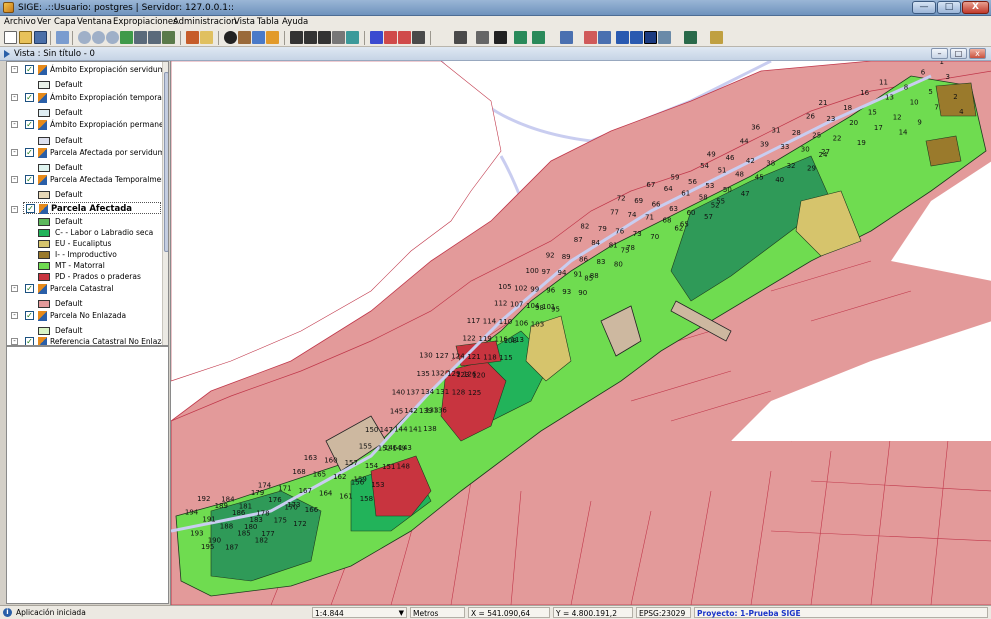 Image resolution: width=991 pixels, height=619 pixels. What do you see at coordinates (42, 180) in the screenshot?
I see `layer-type-icon` at bounding box center [42, 180].